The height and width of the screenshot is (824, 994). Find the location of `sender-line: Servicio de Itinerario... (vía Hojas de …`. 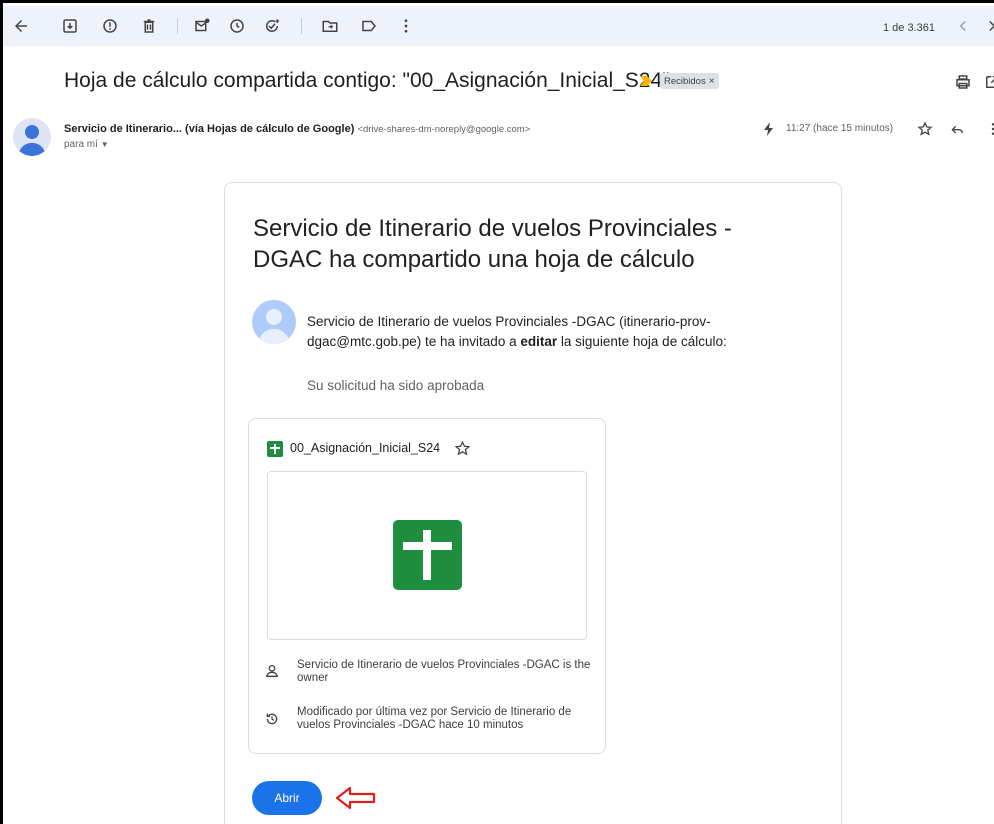

sender-line: Servicio de Itinerario... (vía Hojas de … is located at coordinates (297, 129).